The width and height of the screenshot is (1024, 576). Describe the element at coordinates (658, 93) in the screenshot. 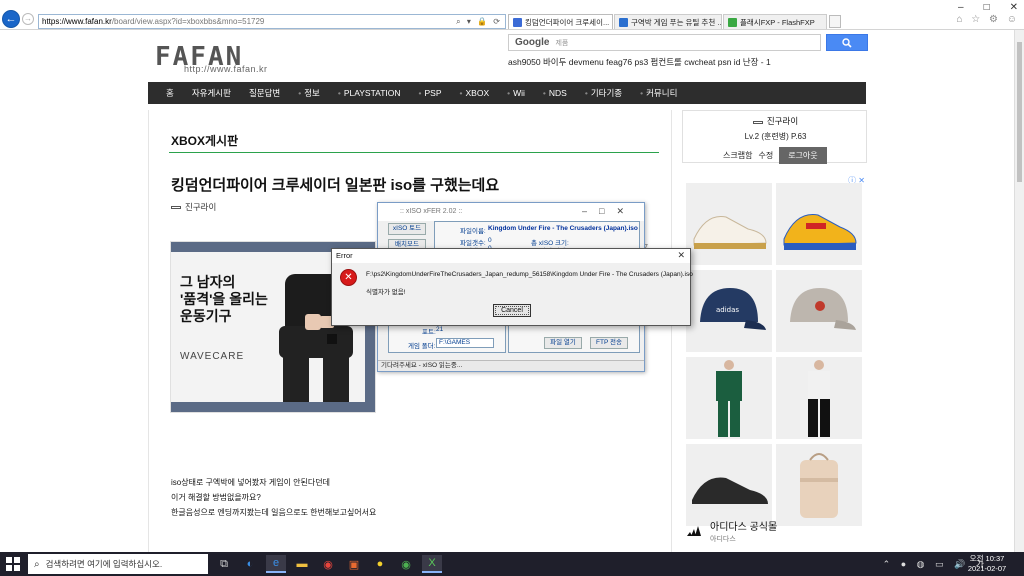

I see `menu-item-10: • 커뮤니티` at that location.